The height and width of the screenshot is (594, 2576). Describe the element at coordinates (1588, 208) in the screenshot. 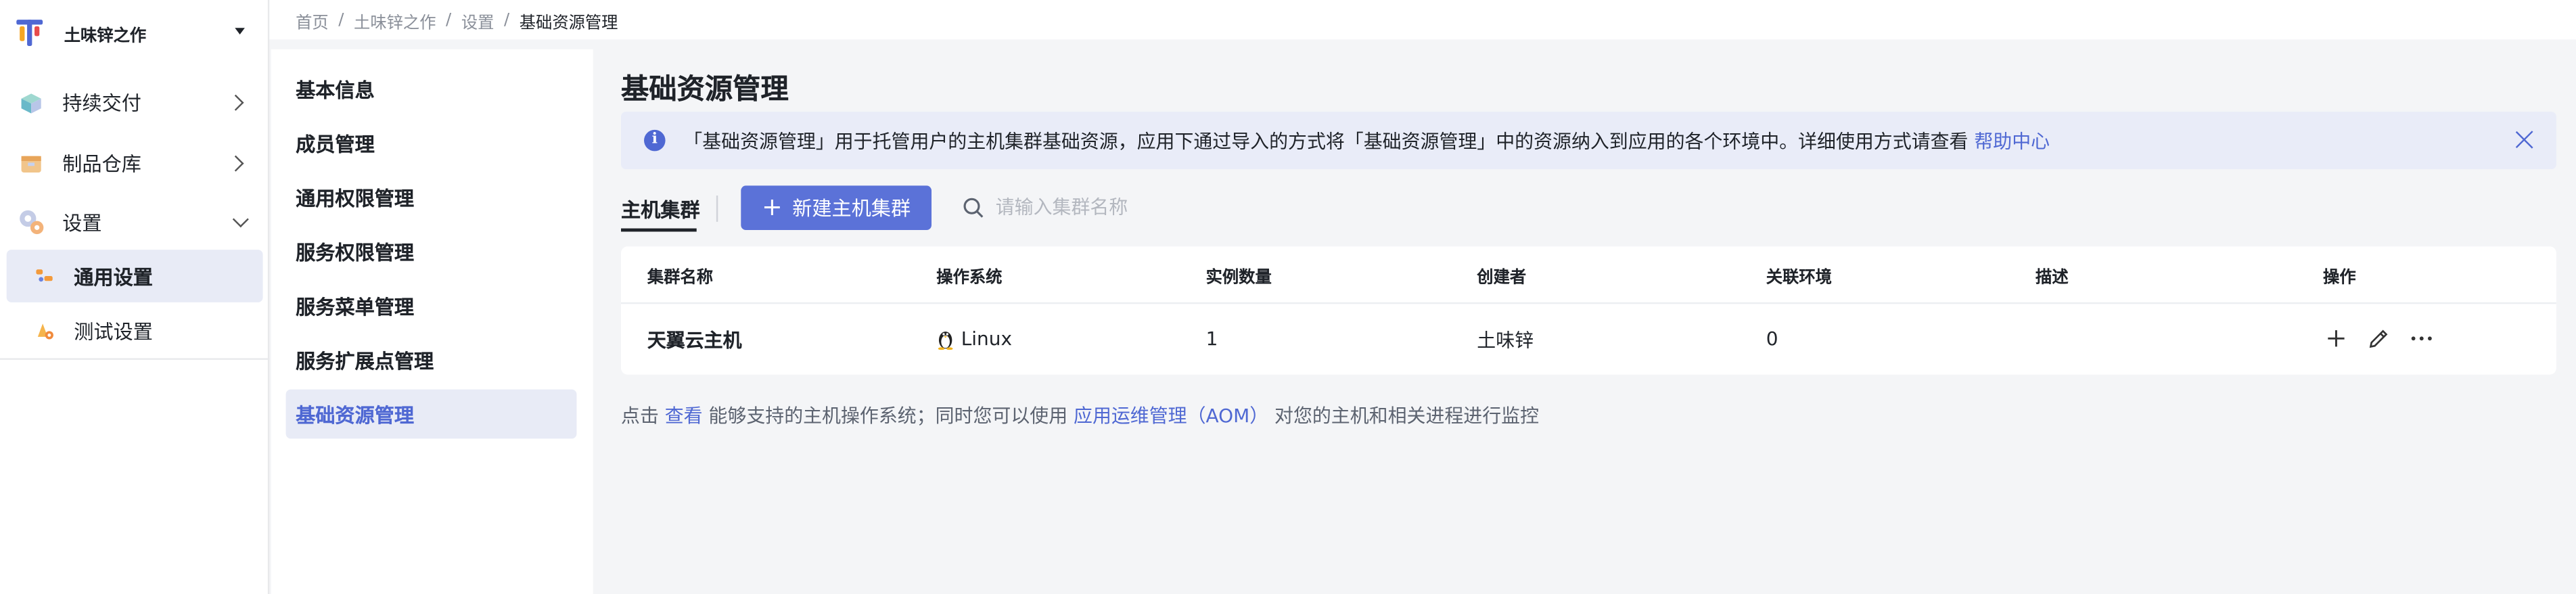

I see `toolbar: 主机集群 + 新建主机集群` at that location.